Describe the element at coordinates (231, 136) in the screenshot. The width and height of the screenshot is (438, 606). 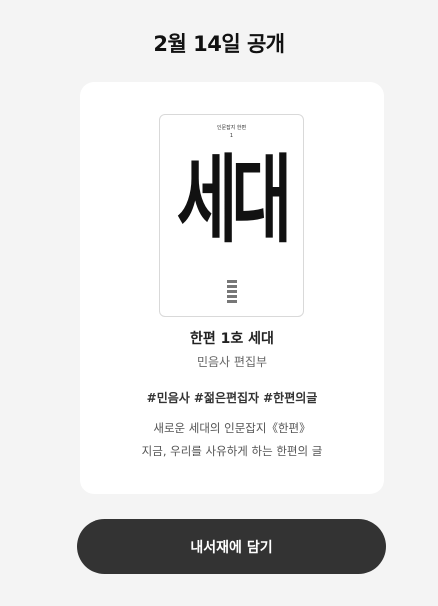
I see `cover-issue-number: 1` at that location.